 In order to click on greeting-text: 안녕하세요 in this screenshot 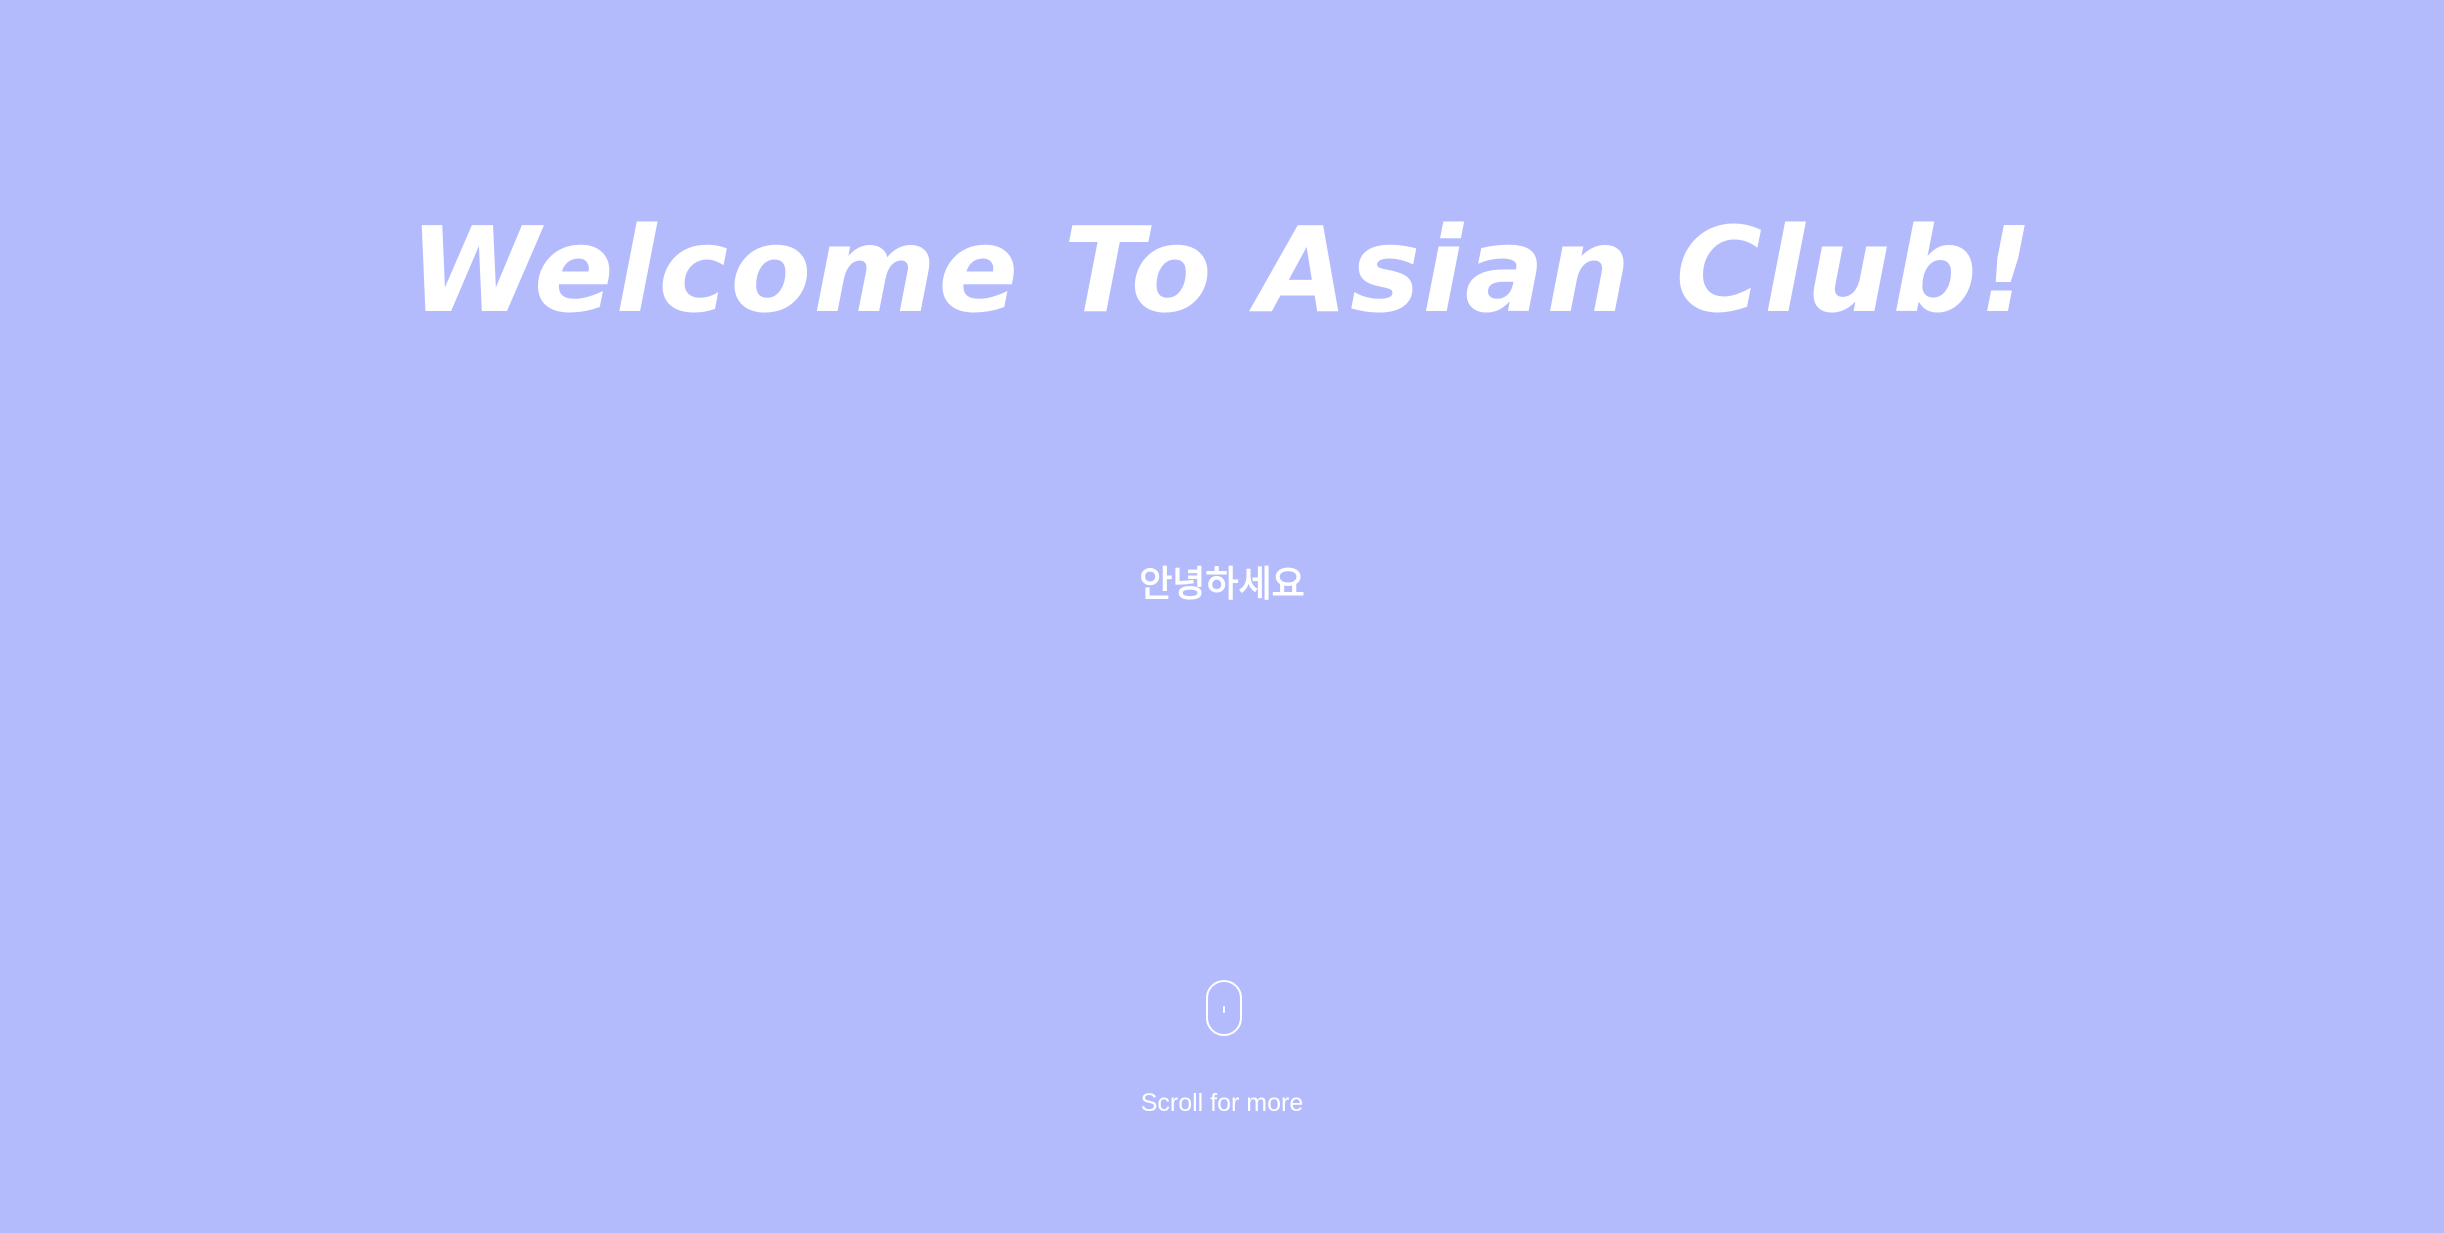, I will do `click(1222, 584)`.